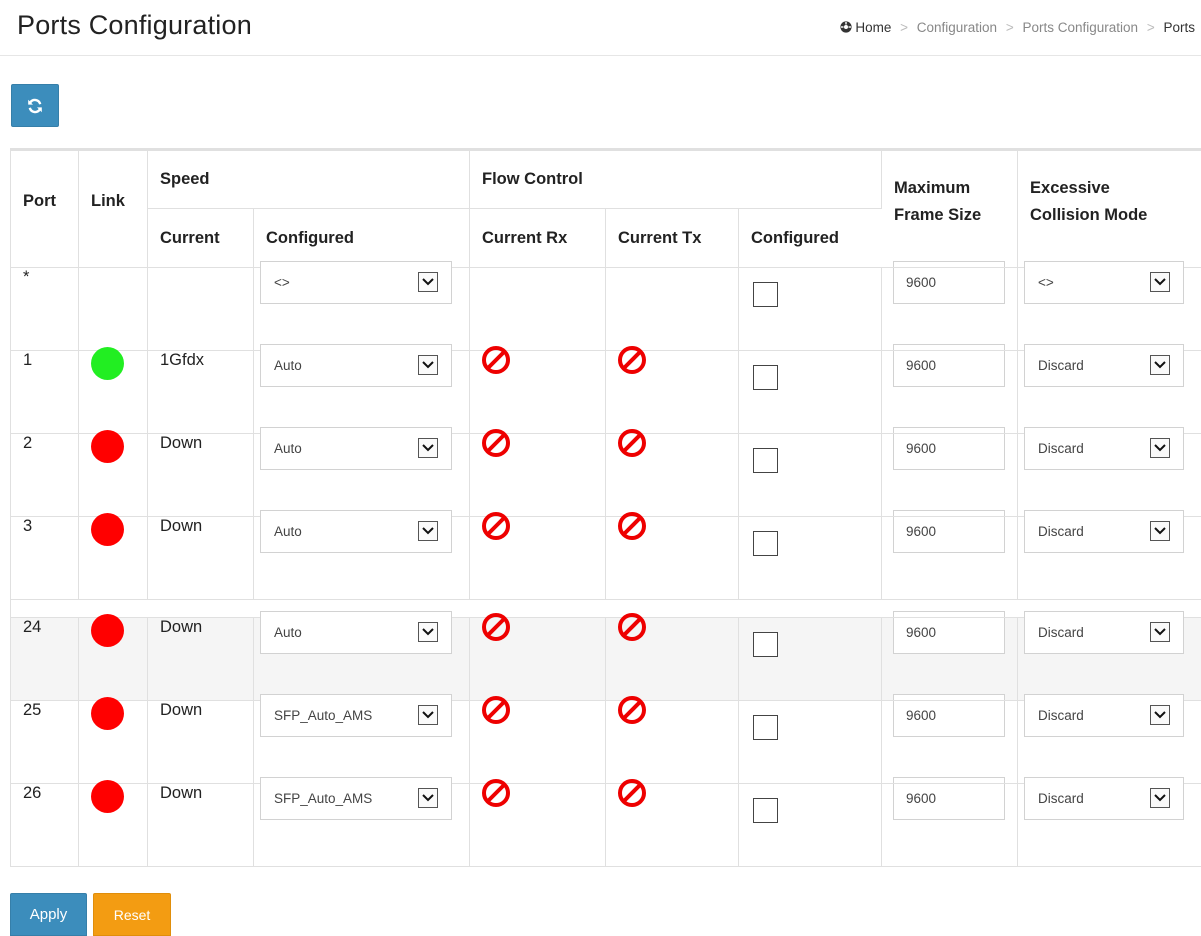 The image size is (1201, 936). What do you see at coordinates (1081, 27) in the screenshot?
I see `breadcrumb-ports-configuration: Ports Configuration` at bounding box center [1081, 27].